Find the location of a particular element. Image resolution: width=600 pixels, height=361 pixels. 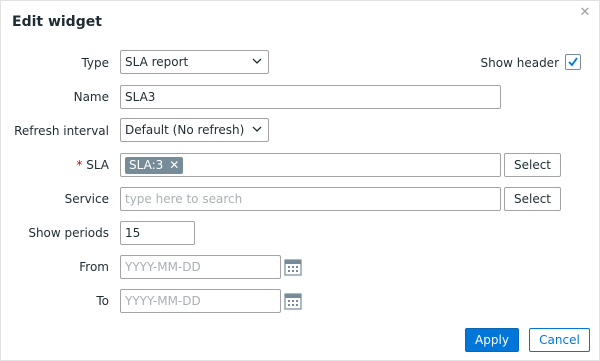

service-select-button: Select is located at coordinates (532, 199).